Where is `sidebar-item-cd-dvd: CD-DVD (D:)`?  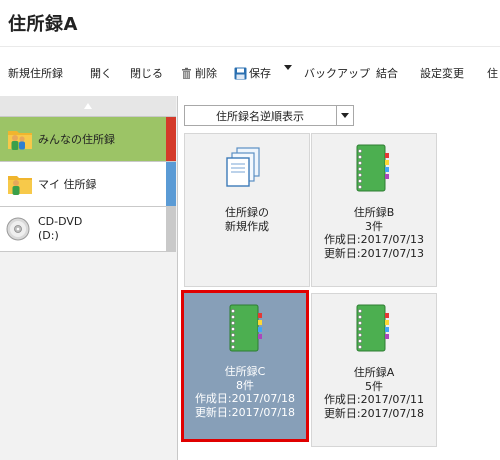
sidebar-item-cd-dvd: CD-DVD (D:) is located at coordinates (88, 229).